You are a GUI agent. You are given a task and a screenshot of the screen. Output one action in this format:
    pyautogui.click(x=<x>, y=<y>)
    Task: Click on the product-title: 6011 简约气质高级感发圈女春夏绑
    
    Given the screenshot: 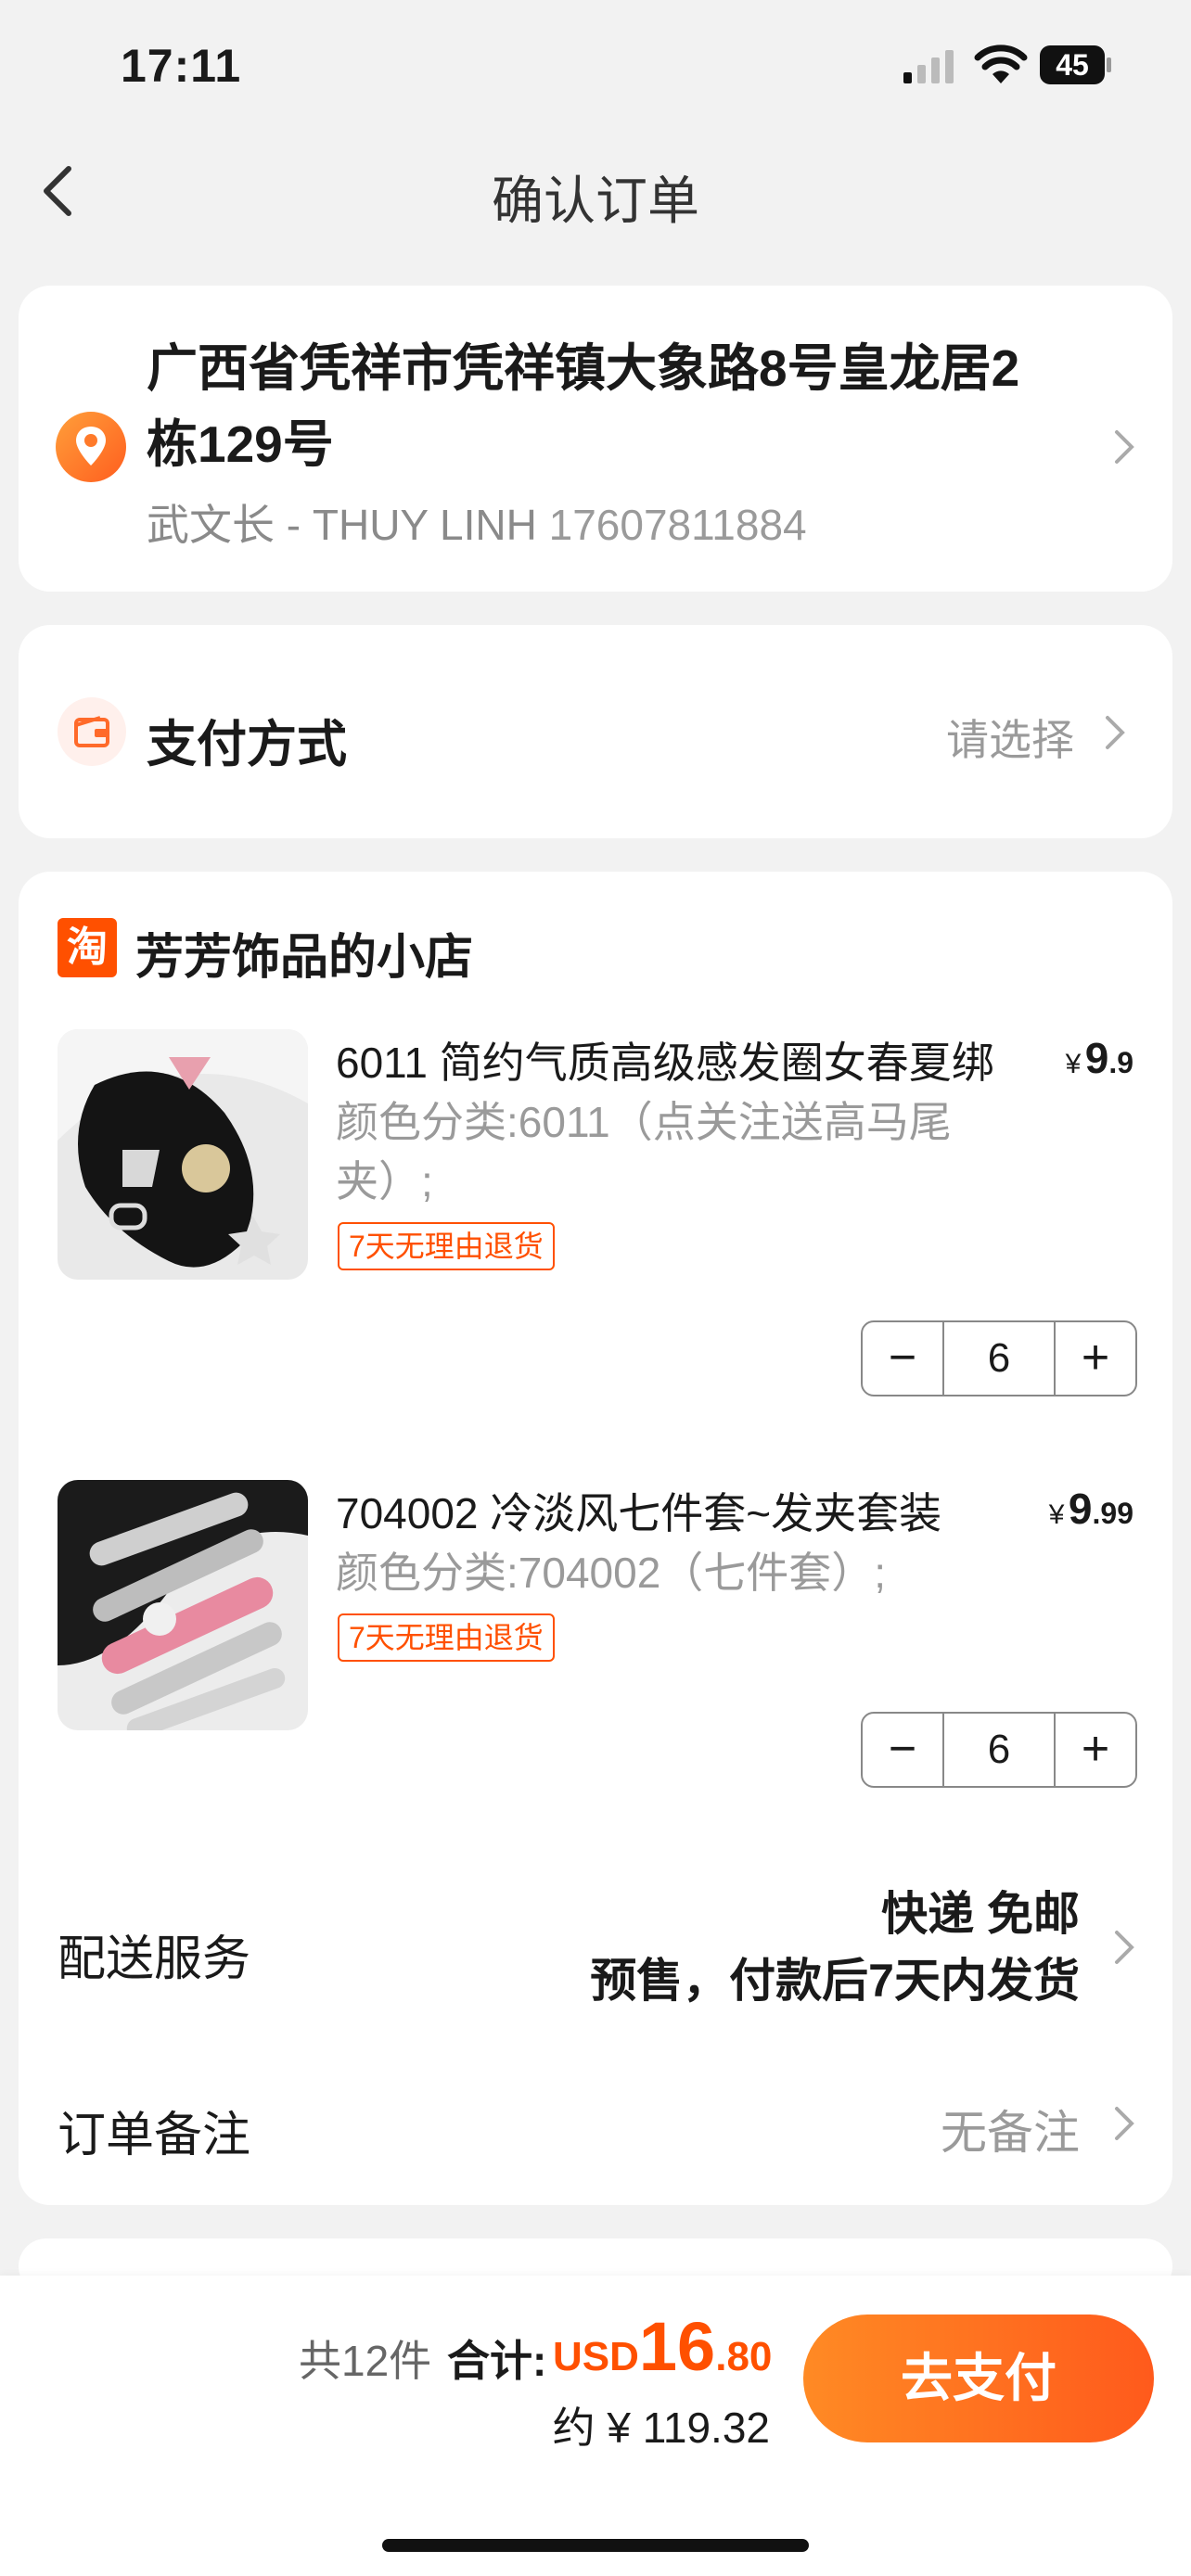 What is the action you would take?
    pyautogui.click(x=665, y=1059)
    